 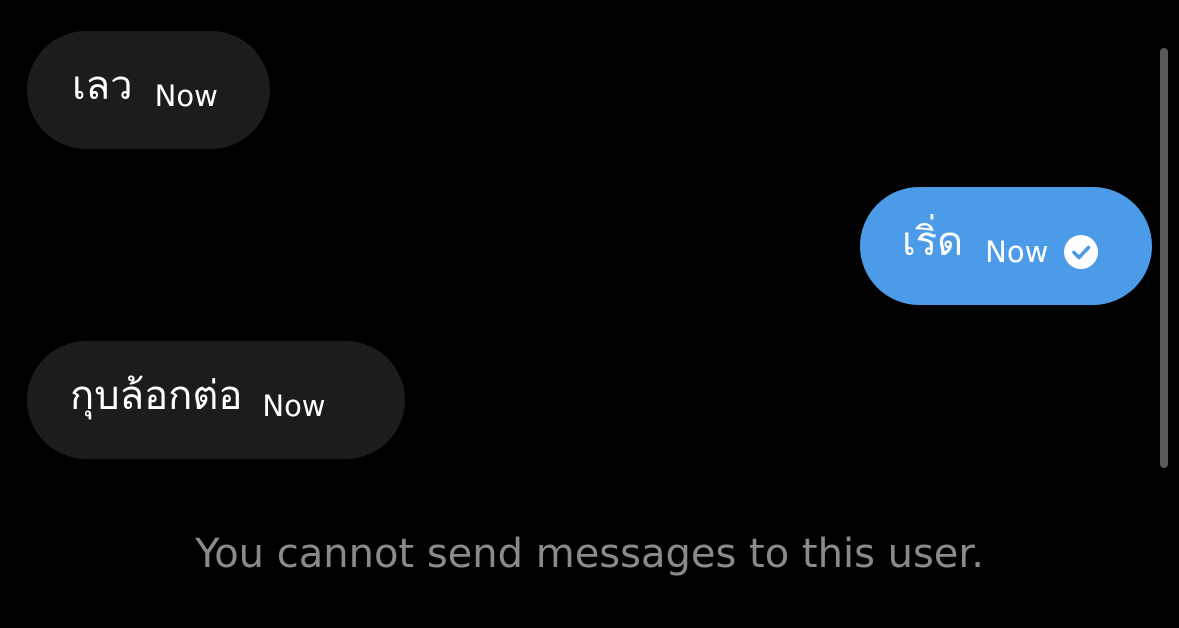 What do you see at coordinates (589, 554) in the screenshot?
I see `cannot-send-notice: You cannot send messages to this user.` at bounding box center [589, 554].